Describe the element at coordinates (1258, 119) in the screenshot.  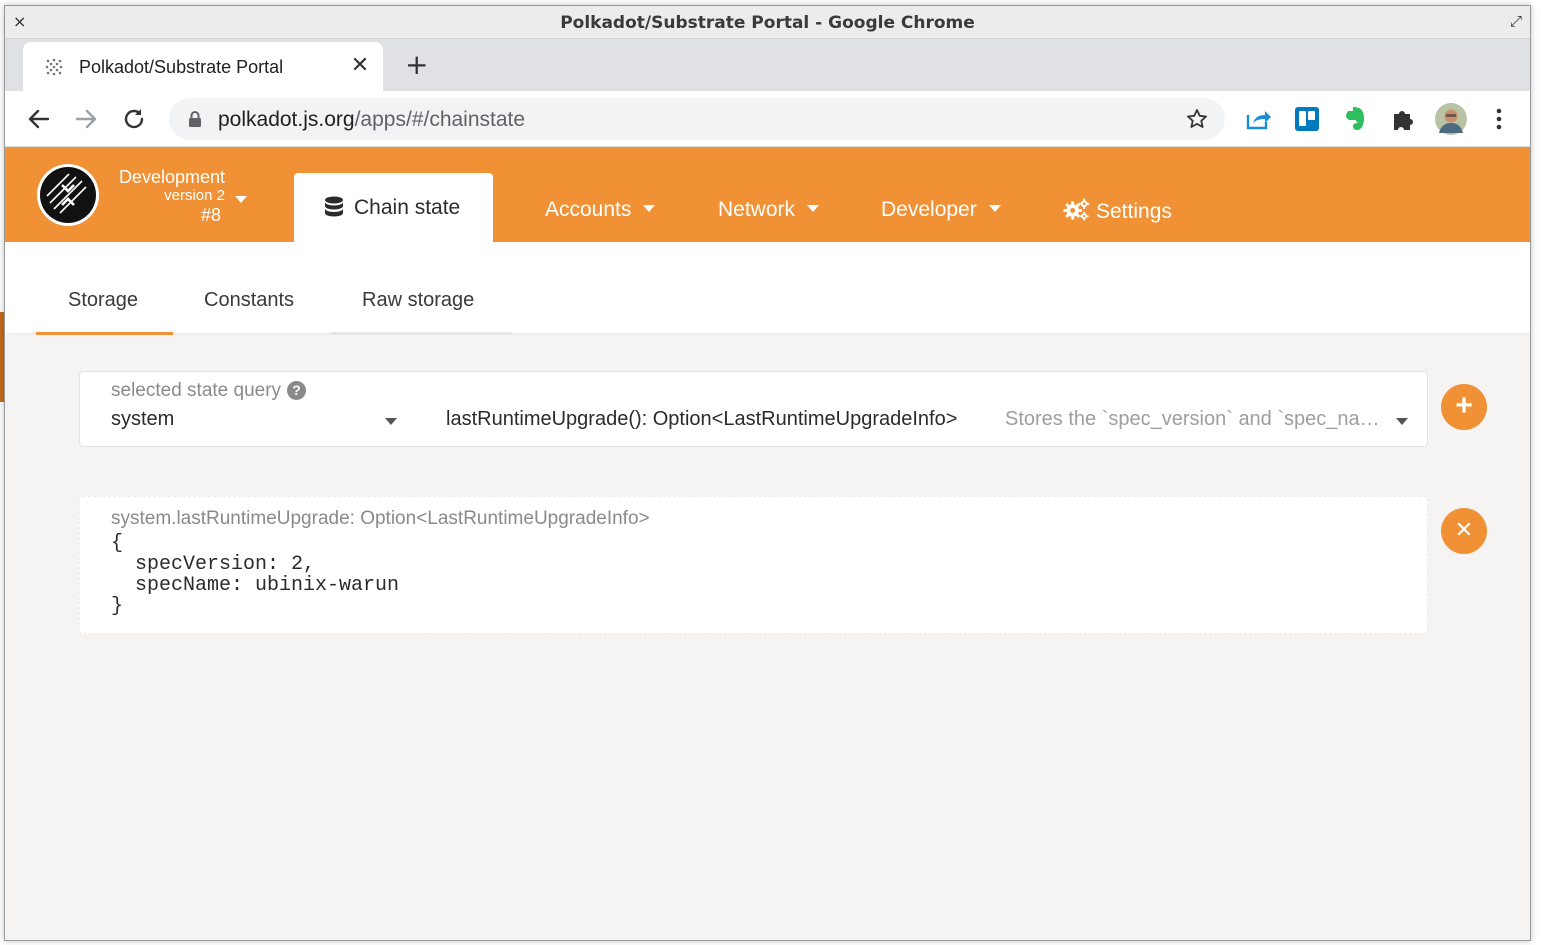
I see `share-extension-icon` at that location.